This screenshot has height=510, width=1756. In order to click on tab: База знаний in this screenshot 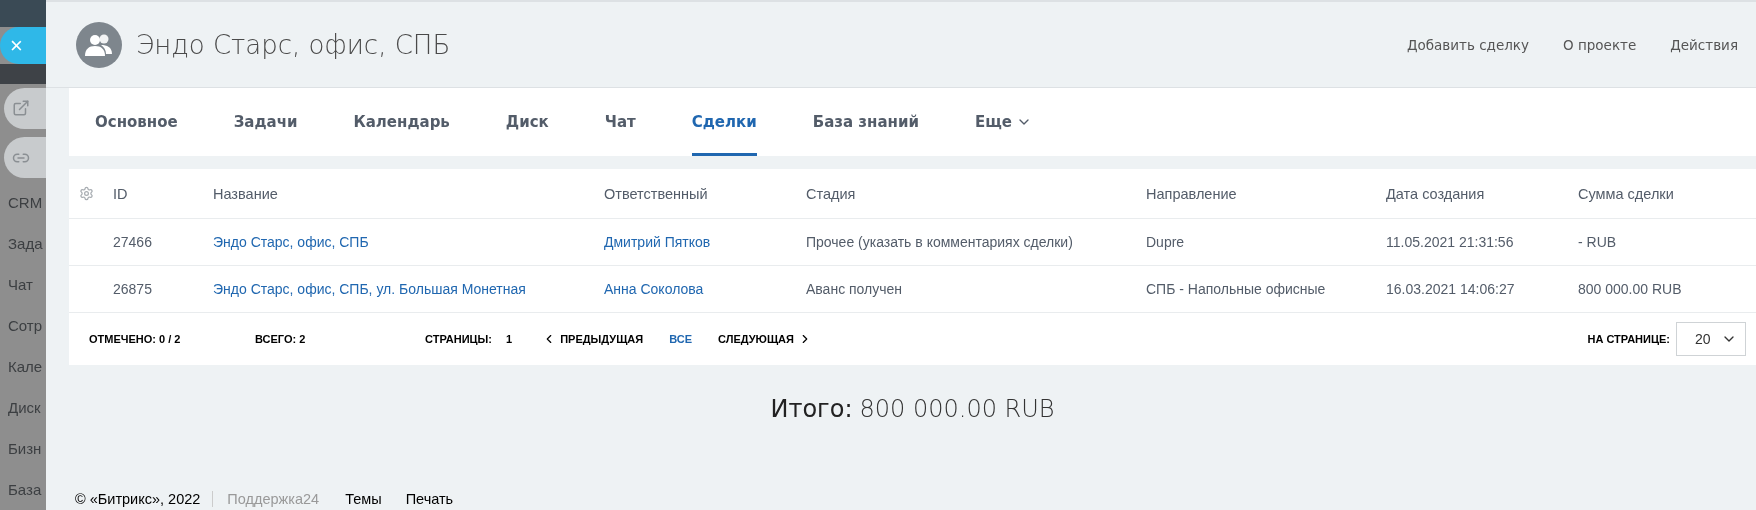, I will do `click(865, 122)`.